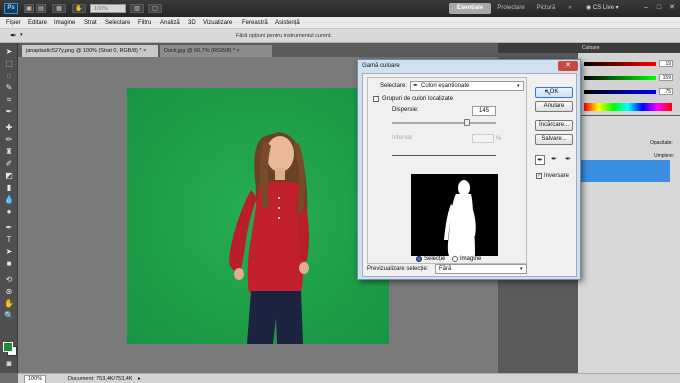  What do you see at coordinates (568, 160) in the screenshot?
I see `subtract-sample-eyedropper-icon: ✒` at bounding box center [568, 160].